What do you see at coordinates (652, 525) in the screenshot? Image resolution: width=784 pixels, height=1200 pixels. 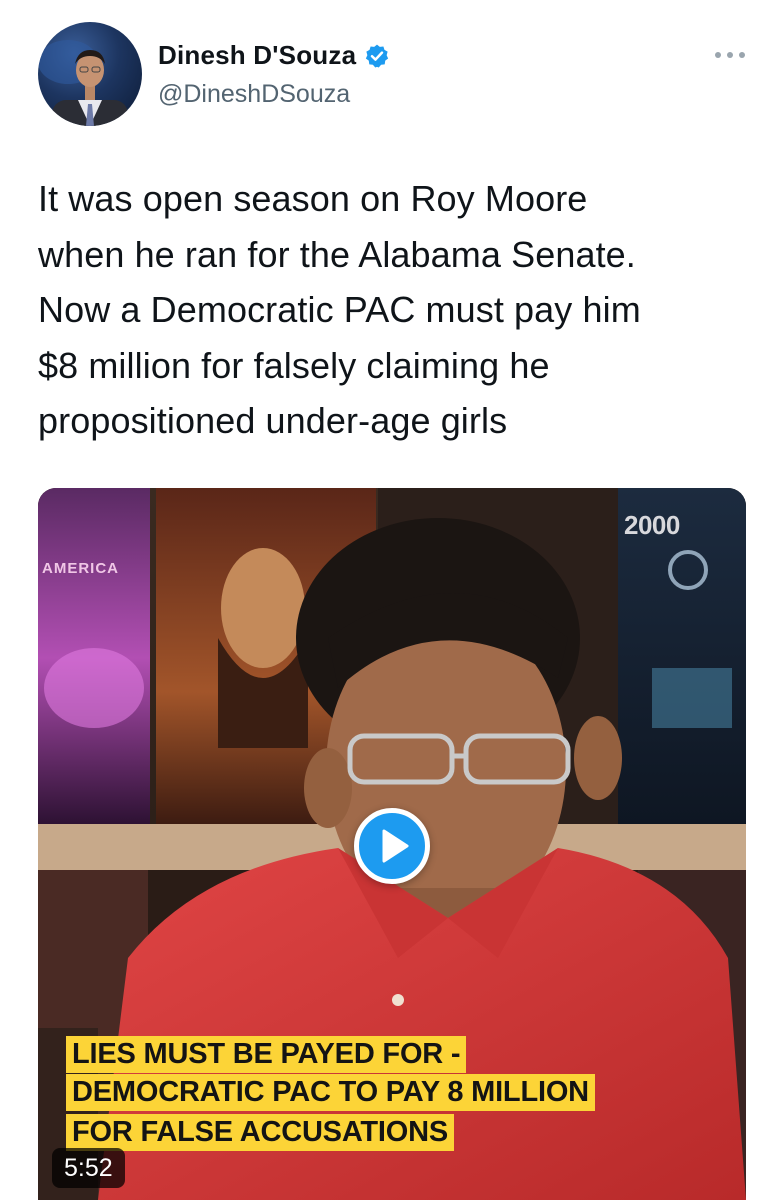 I see `poster-year-text: 2000` at bounding box center [652, 525].